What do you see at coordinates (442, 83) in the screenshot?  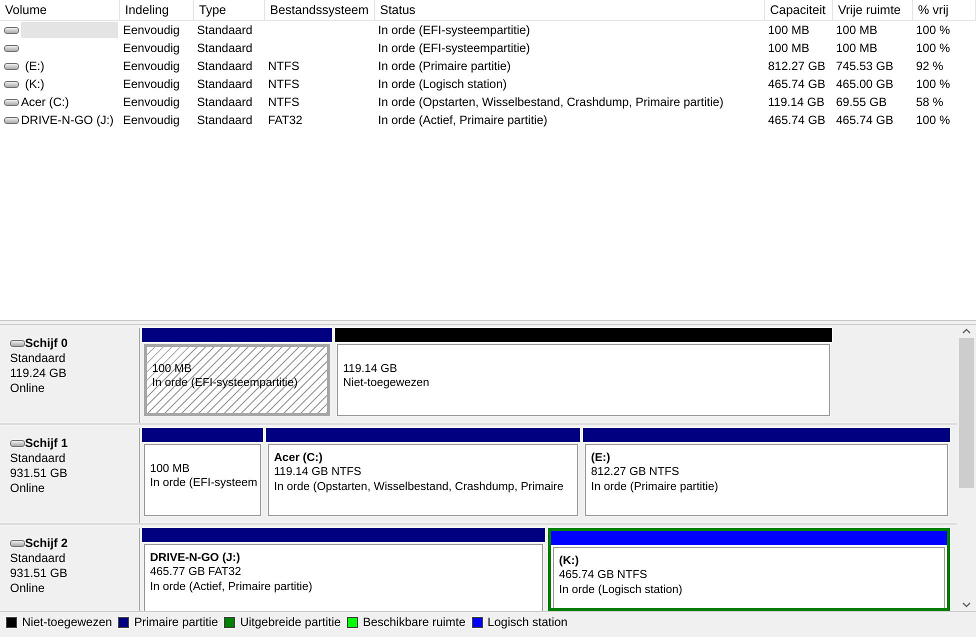 I see `table-cell: In orde (Logisch station)` at bounding box center [442, 83].